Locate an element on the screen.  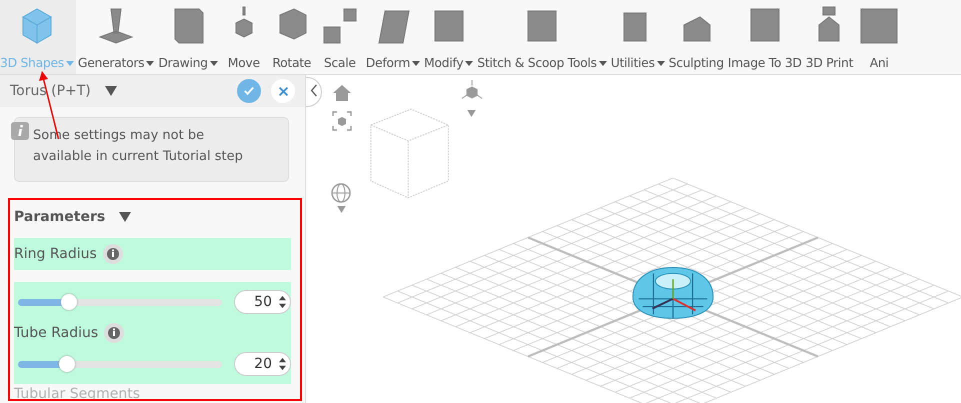
toolbar-button: Drawing is located at coordinates (188, 37).